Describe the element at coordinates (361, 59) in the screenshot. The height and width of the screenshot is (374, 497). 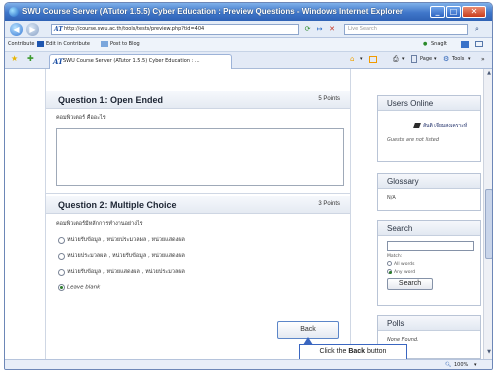
I see `home-dropdown-icon: ▾` at that location.